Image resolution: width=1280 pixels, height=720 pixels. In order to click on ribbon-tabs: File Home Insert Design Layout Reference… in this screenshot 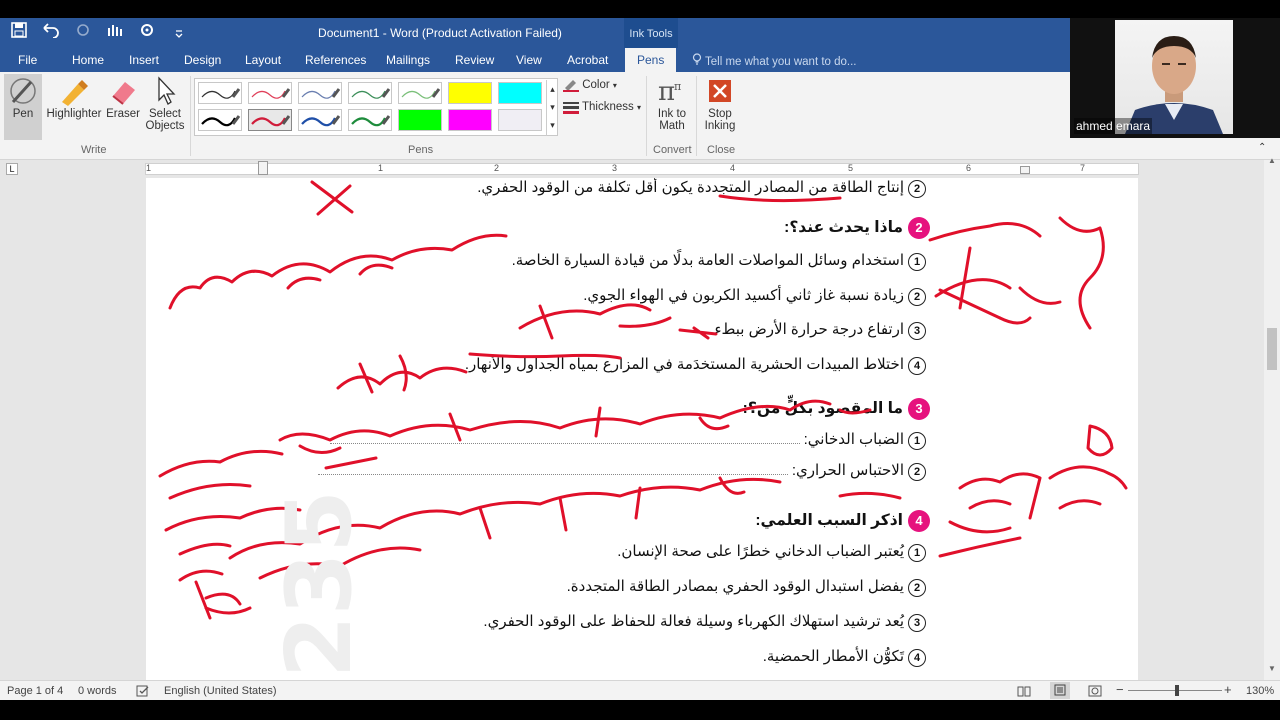, I will do `click(535, 60)`.